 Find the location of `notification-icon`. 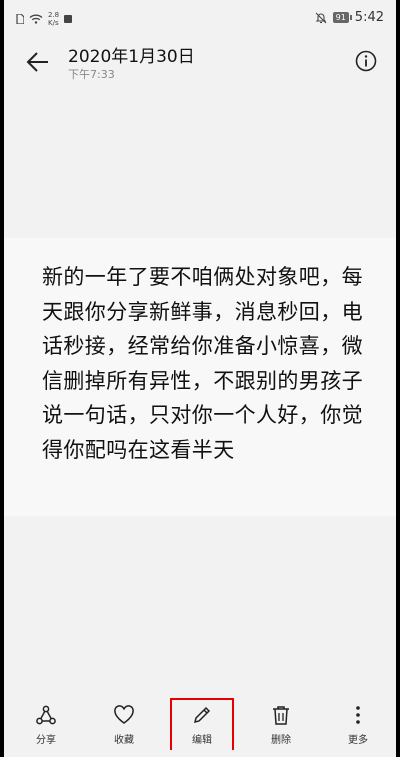

notification-icon is located at coordinates (68, 19).